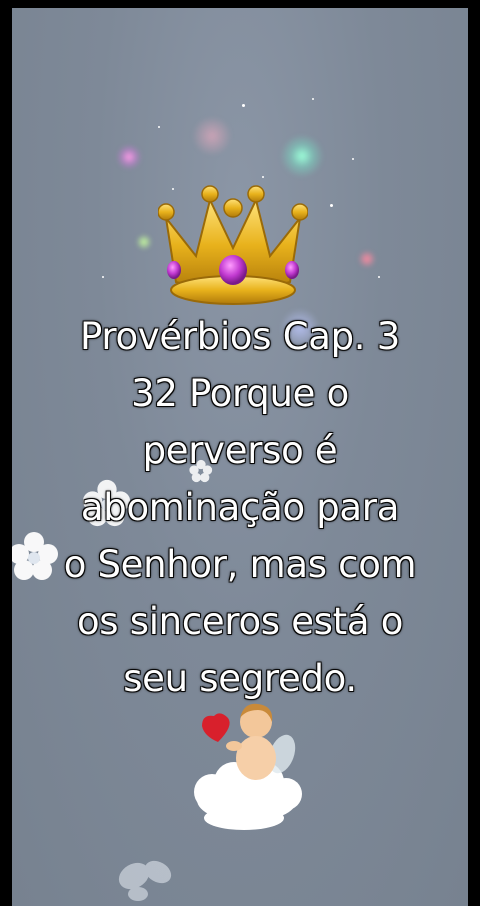  What do you see at coordinates (145, 880) in the screenshot?
I see `butterfly-icon` at bounding box center [145, 880].